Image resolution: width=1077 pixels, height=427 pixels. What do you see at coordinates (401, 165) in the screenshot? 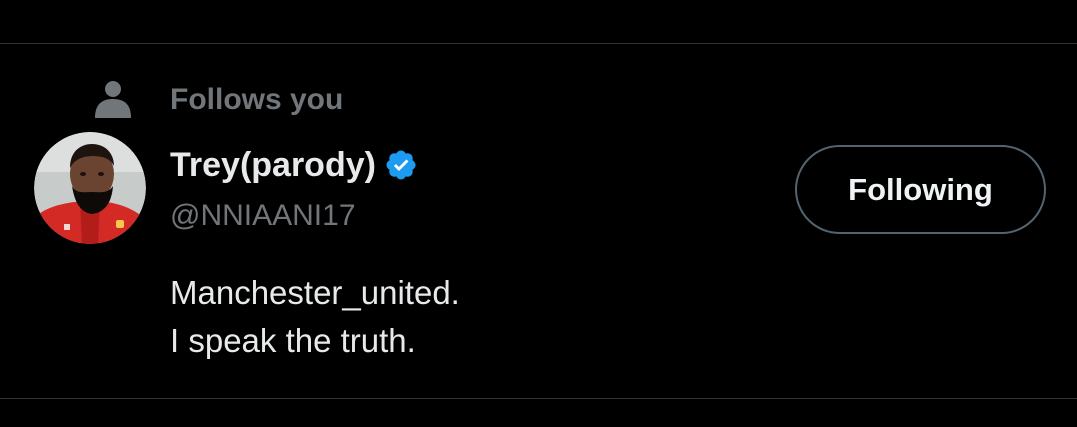
I see `verified-badge-icon` at bounding box center [401, 165].